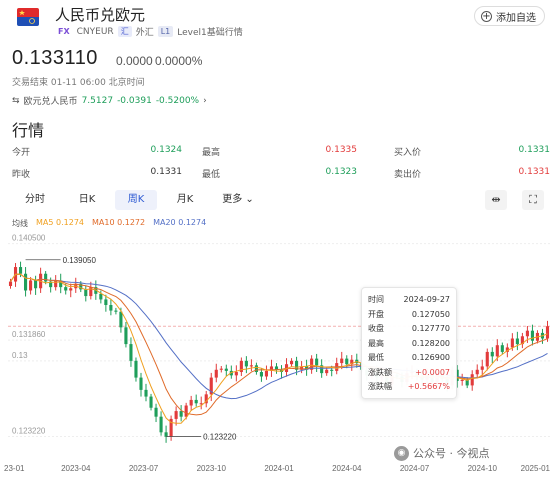 This screenshot has width=560, height=478. I want to click on tooltip-label: 最低, so click(376, 357).